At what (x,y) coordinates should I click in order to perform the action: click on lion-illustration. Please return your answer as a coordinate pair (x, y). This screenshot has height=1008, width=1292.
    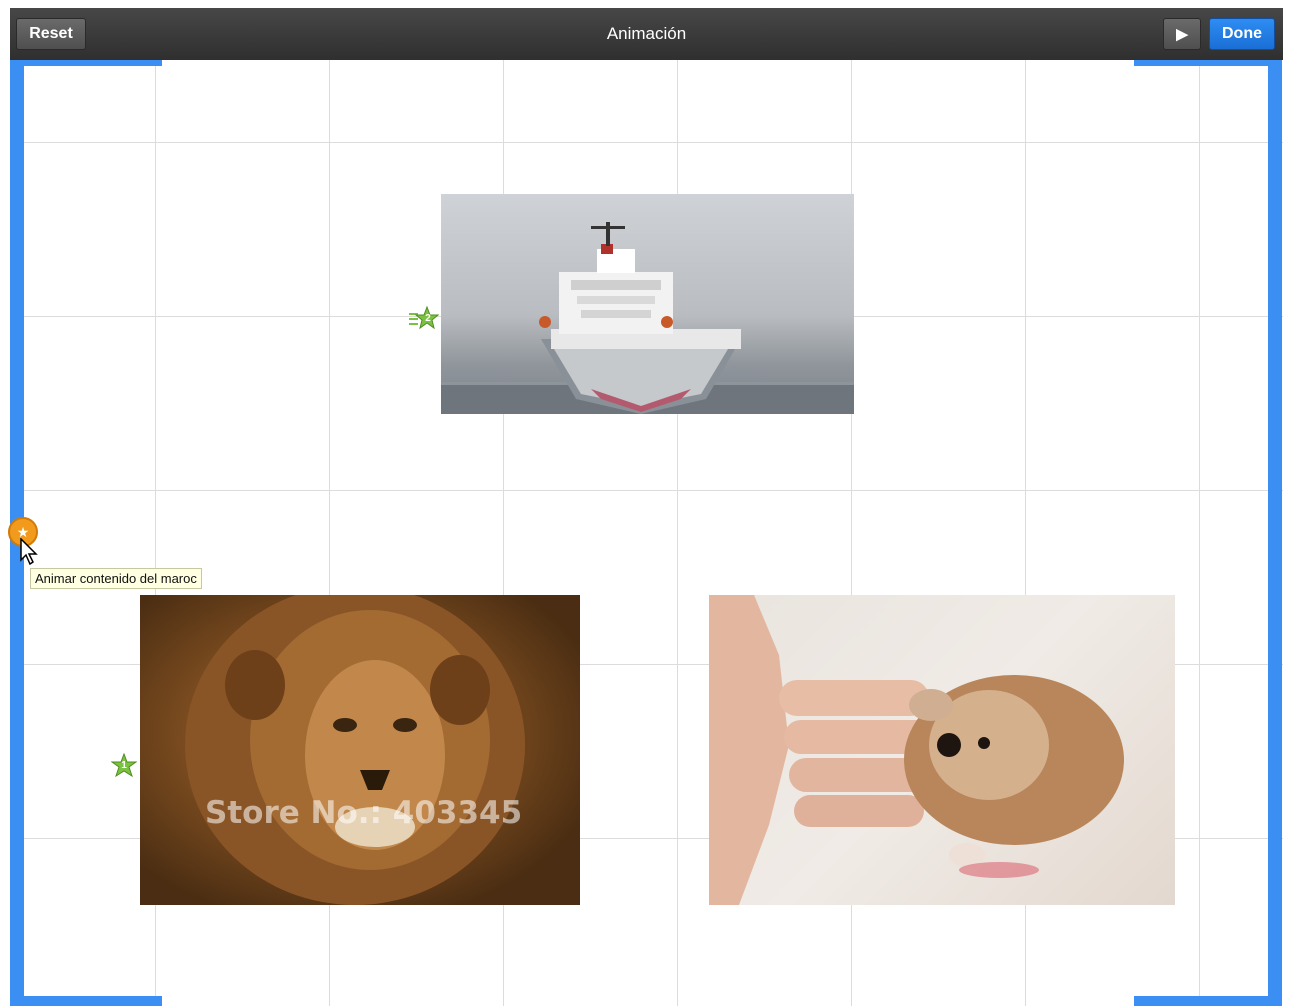
    Looking at the image, I should click on (355, 750).